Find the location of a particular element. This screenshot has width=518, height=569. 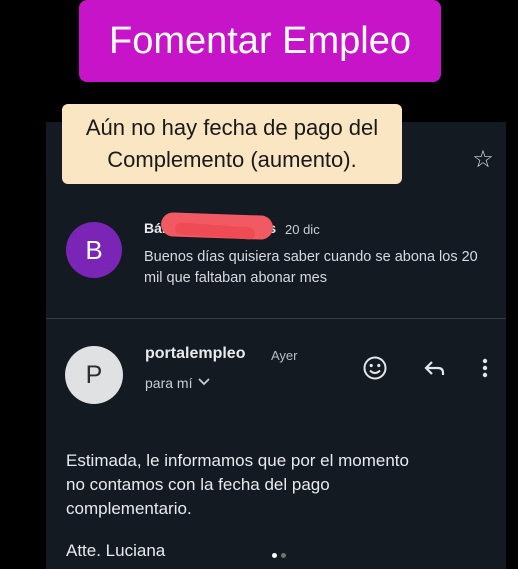

sender-name: portalempleo is located at coordinates (195, 353).